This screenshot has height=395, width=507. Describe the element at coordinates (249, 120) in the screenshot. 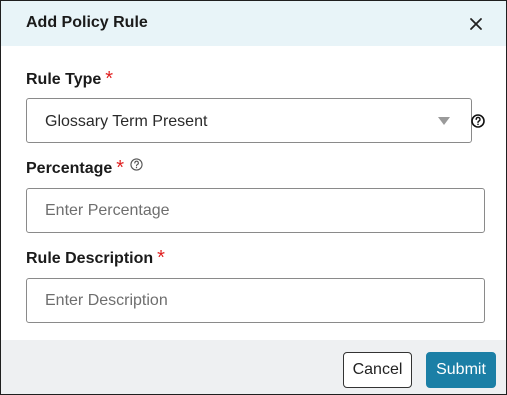

I see `rule-type-select: Glossary Term Present` at that location.